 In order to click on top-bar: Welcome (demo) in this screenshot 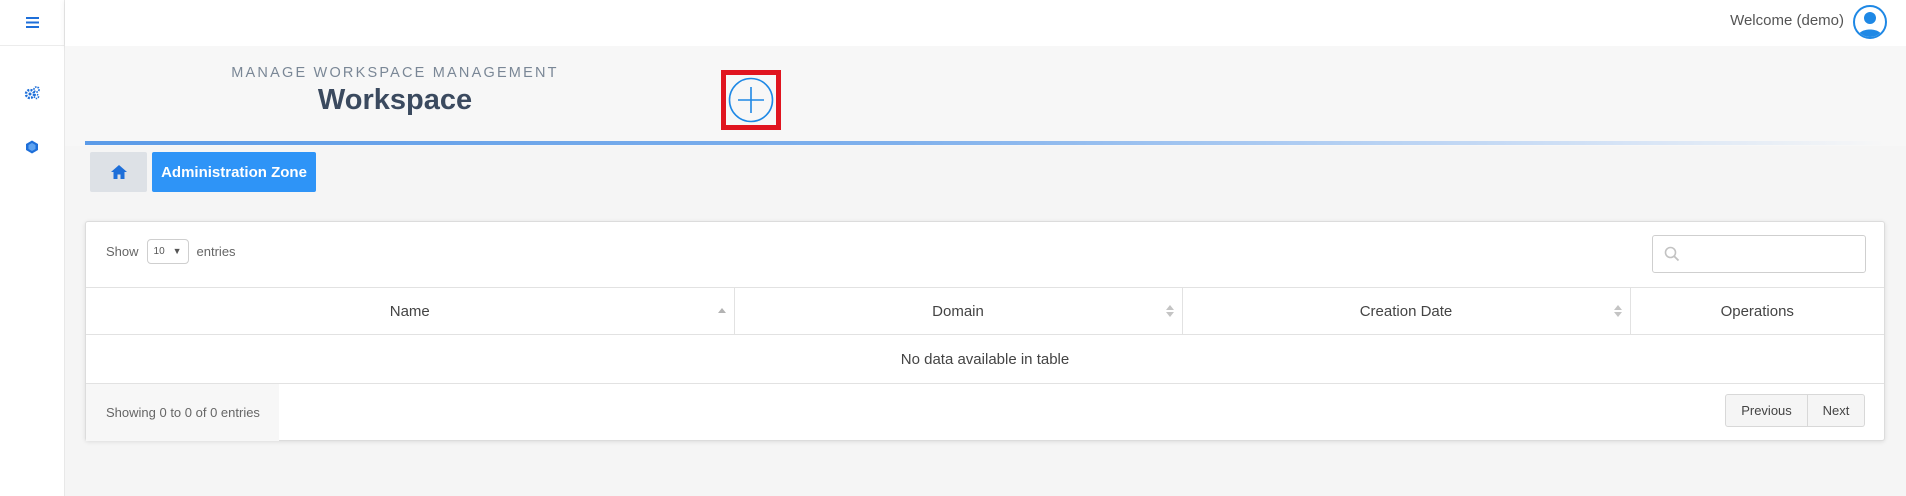, I will do `click(985, 23)`.